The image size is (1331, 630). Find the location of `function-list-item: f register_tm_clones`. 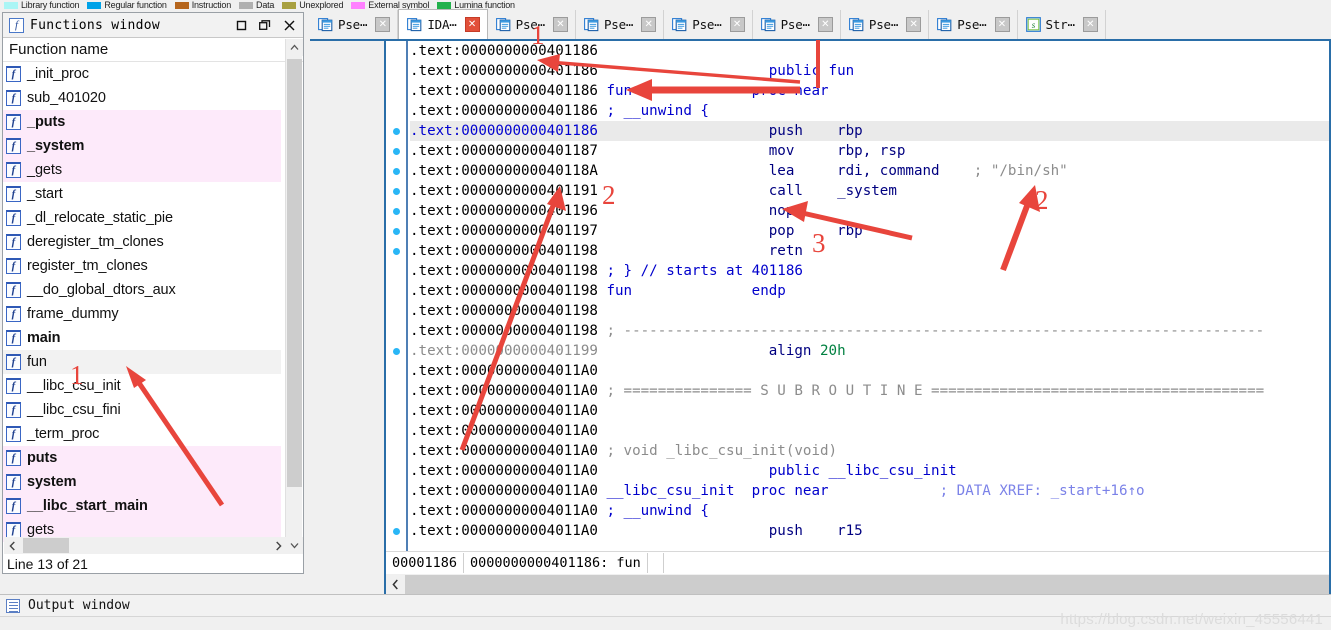

function-list-item: f register_tm_clones is located at coordinates (142, 266).